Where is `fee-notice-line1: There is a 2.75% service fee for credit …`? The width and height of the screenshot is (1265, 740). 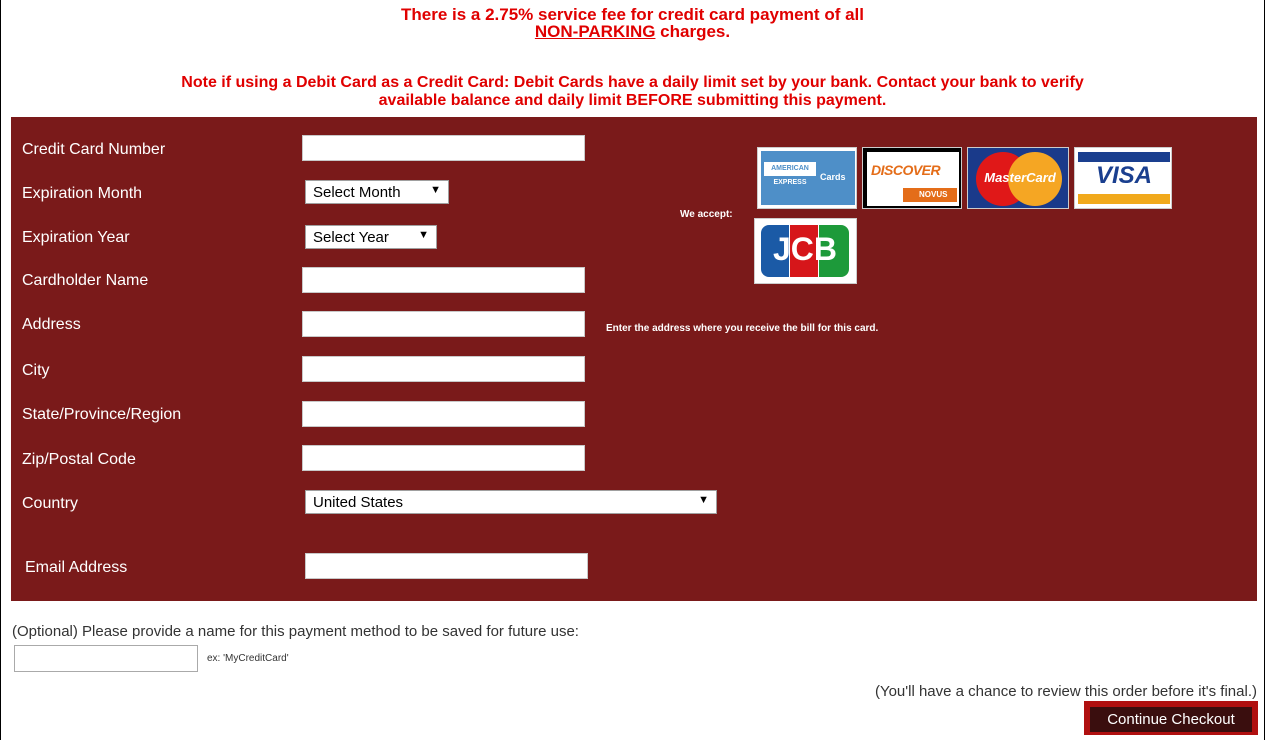 fee-notice-line1: There is a 2.75% service fee for credit … is located at coordinates (632, 14).